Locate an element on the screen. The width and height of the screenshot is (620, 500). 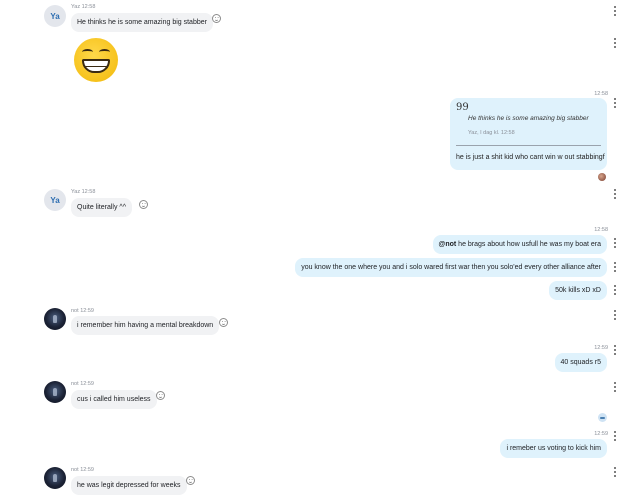
message-bubble: i remeber us voting to kick him is located at coordinates (553, 448).